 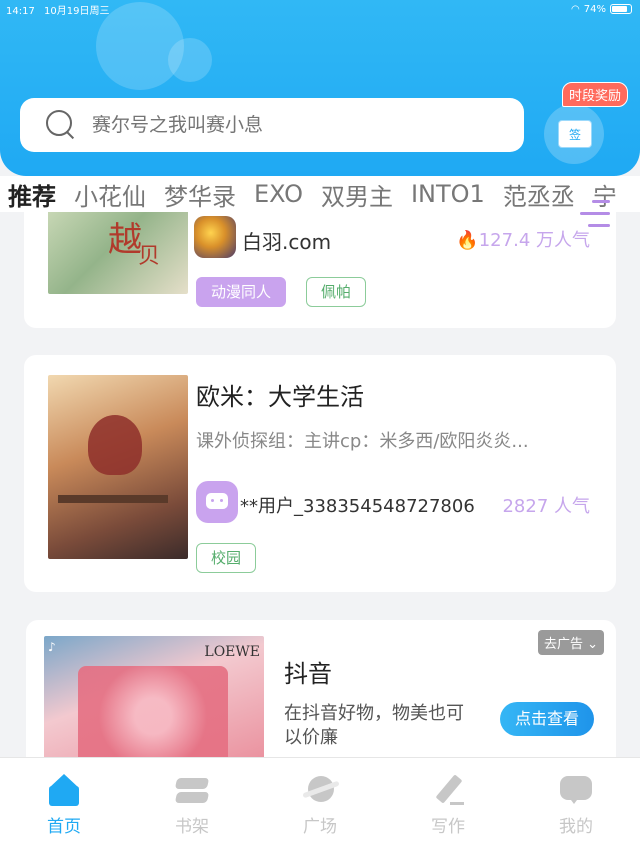 What do you see at coordinates (595, 214) in the screenshot?
I see `category-menu-icon` at bounding box center [595, 214].